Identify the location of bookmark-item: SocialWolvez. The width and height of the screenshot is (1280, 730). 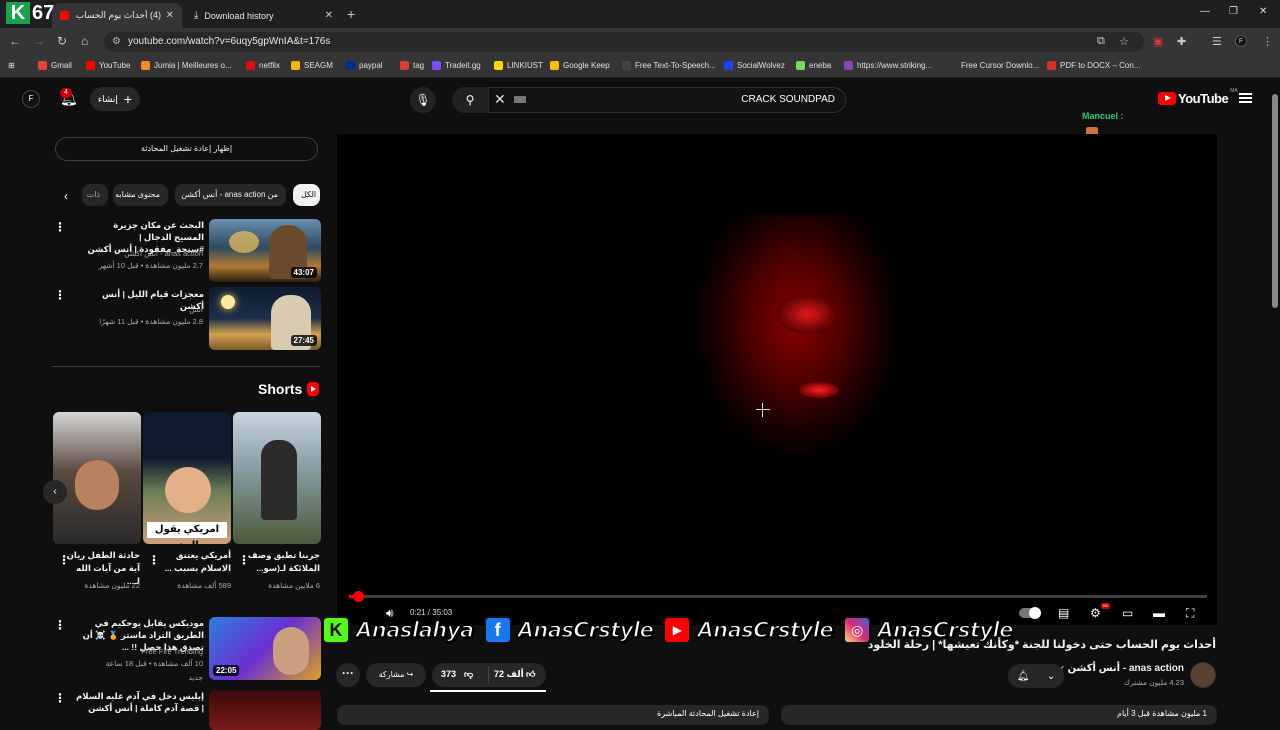
(754, 65).